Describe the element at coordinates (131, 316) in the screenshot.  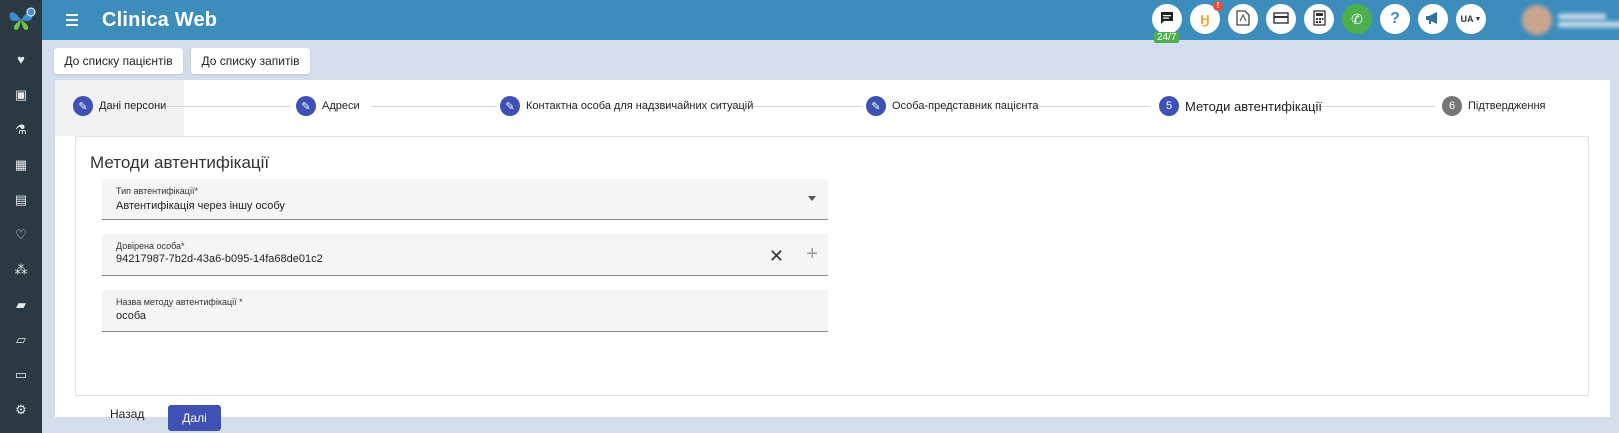
I see `field-value: особа` at that location.